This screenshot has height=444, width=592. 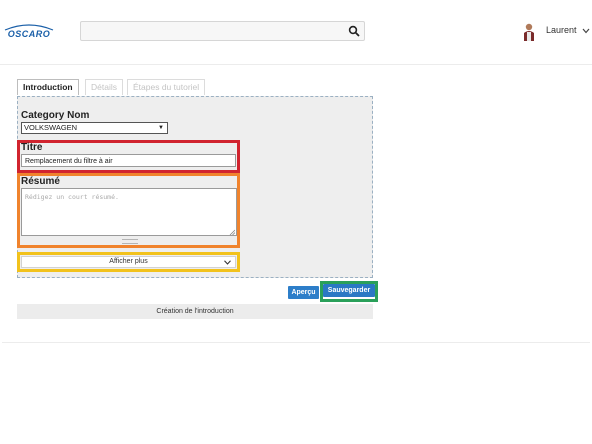 What do you see at coordinates (32, 147) in the screenshot?
I see `title-label: Titre` at bounding box center [32, 147].